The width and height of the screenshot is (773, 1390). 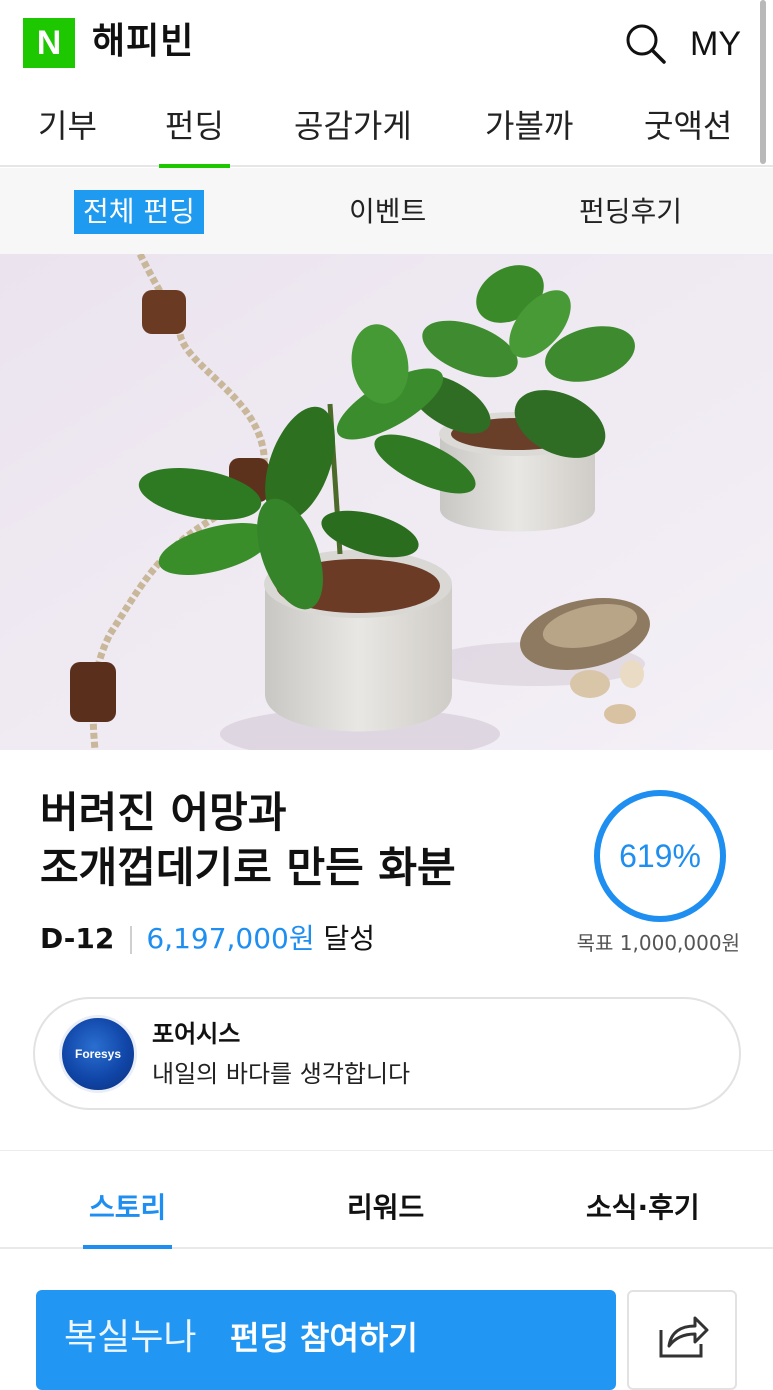 I want to click on tab-go: 가볼까, so click(x=529, y=126).